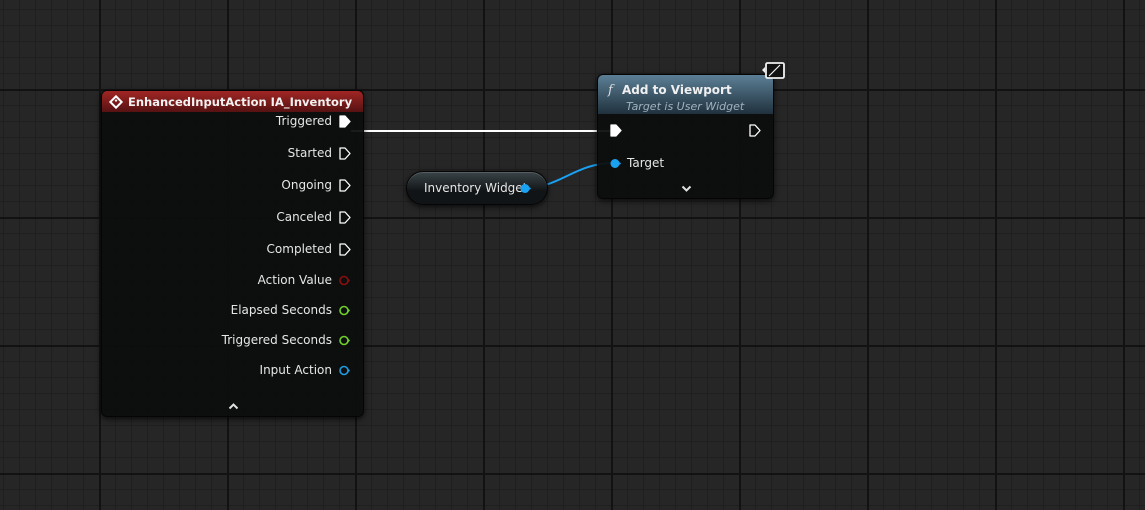  Describe the element at coordinates (685, 106) in the screenshot. I see `function-node-subtitle: Target is User Widget` at that location.